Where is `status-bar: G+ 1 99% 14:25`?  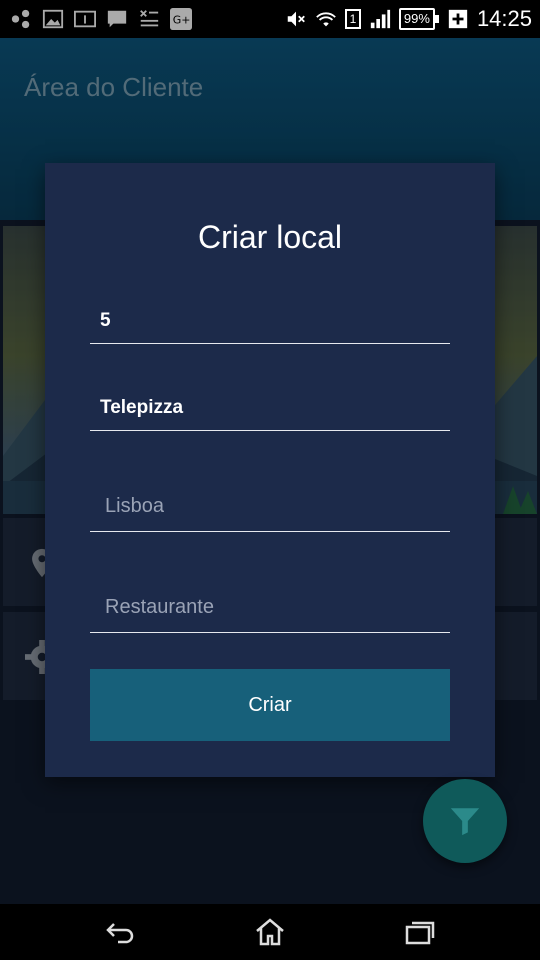
status-bar: G+ 1 99% 14:25 is located at coordinates (270, 19).